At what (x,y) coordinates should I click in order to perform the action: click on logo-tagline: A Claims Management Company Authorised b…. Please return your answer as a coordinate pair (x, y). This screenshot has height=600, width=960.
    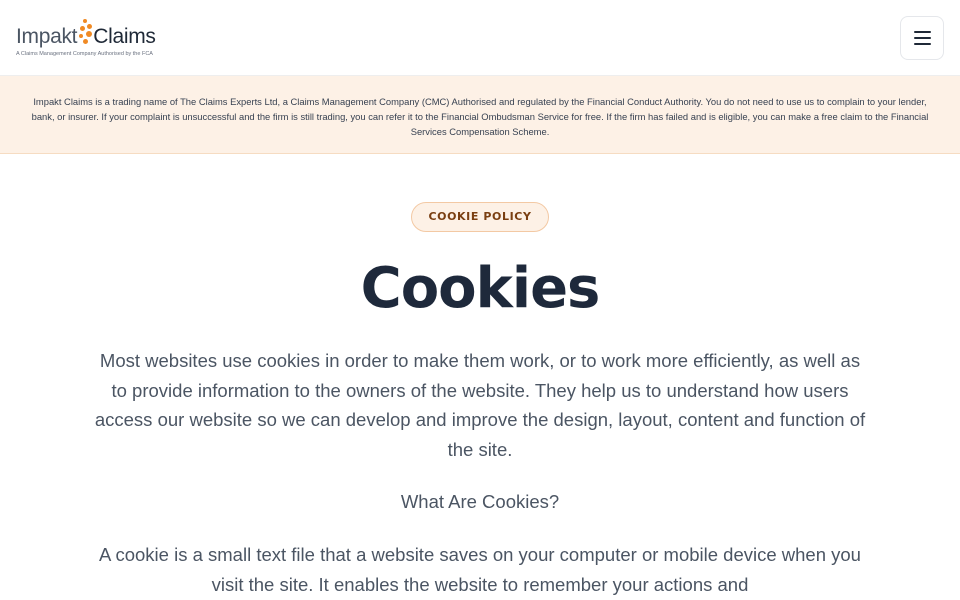
    Looking at the image, I should click on (84, 54).